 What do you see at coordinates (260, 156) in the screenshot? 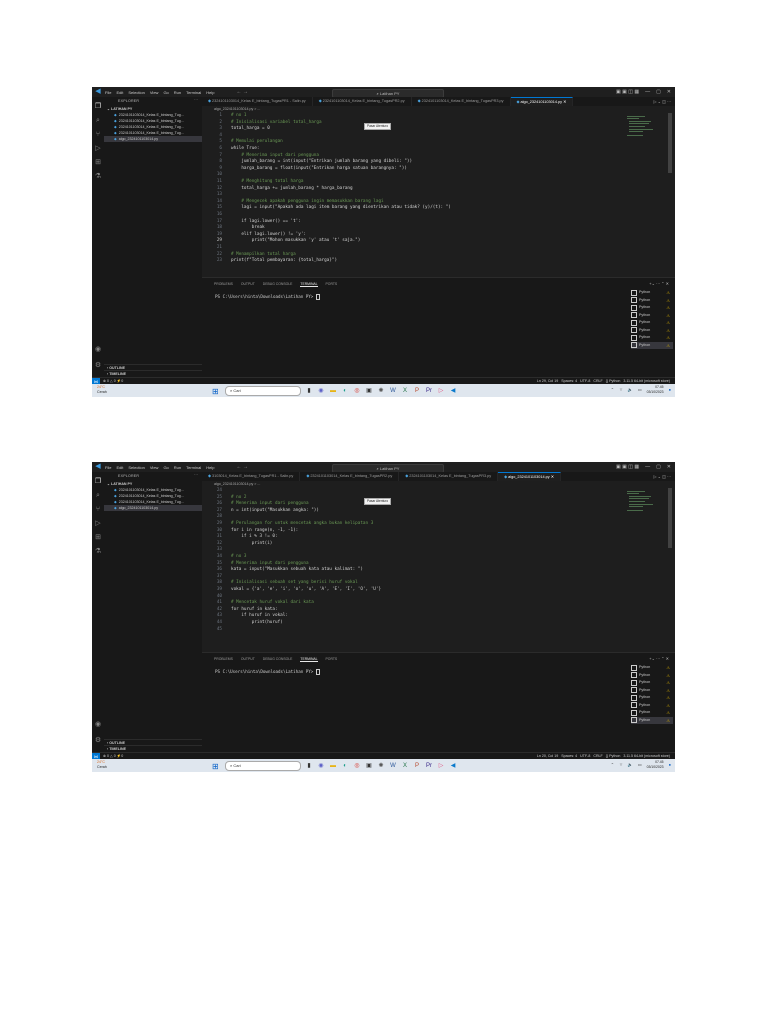
I see `code-line: 7 # Menerima input dari pengguna` at bounding box center [260, 156].